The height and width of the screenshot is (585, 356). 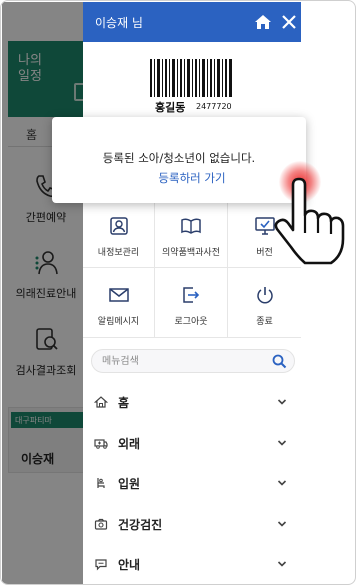 I want to click on menu-item-outpatient-label: 외래, so click(x=129, y=443).